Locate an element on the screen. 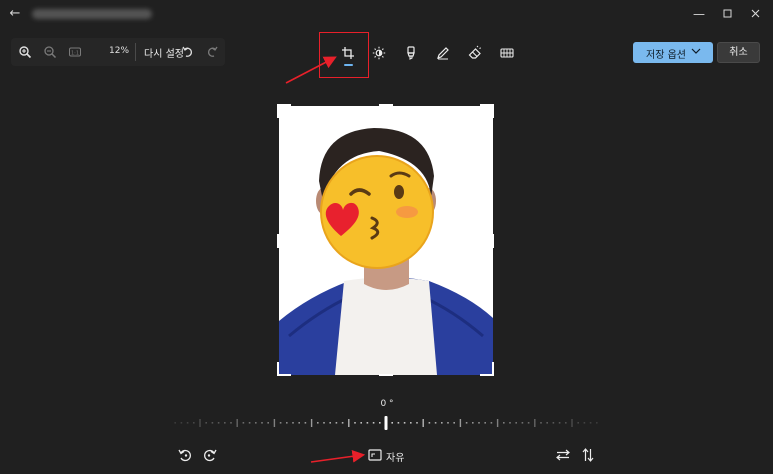 The width and height of the screenshot is (773, 474). annotation-arrows is located at coordinates (325, 259).